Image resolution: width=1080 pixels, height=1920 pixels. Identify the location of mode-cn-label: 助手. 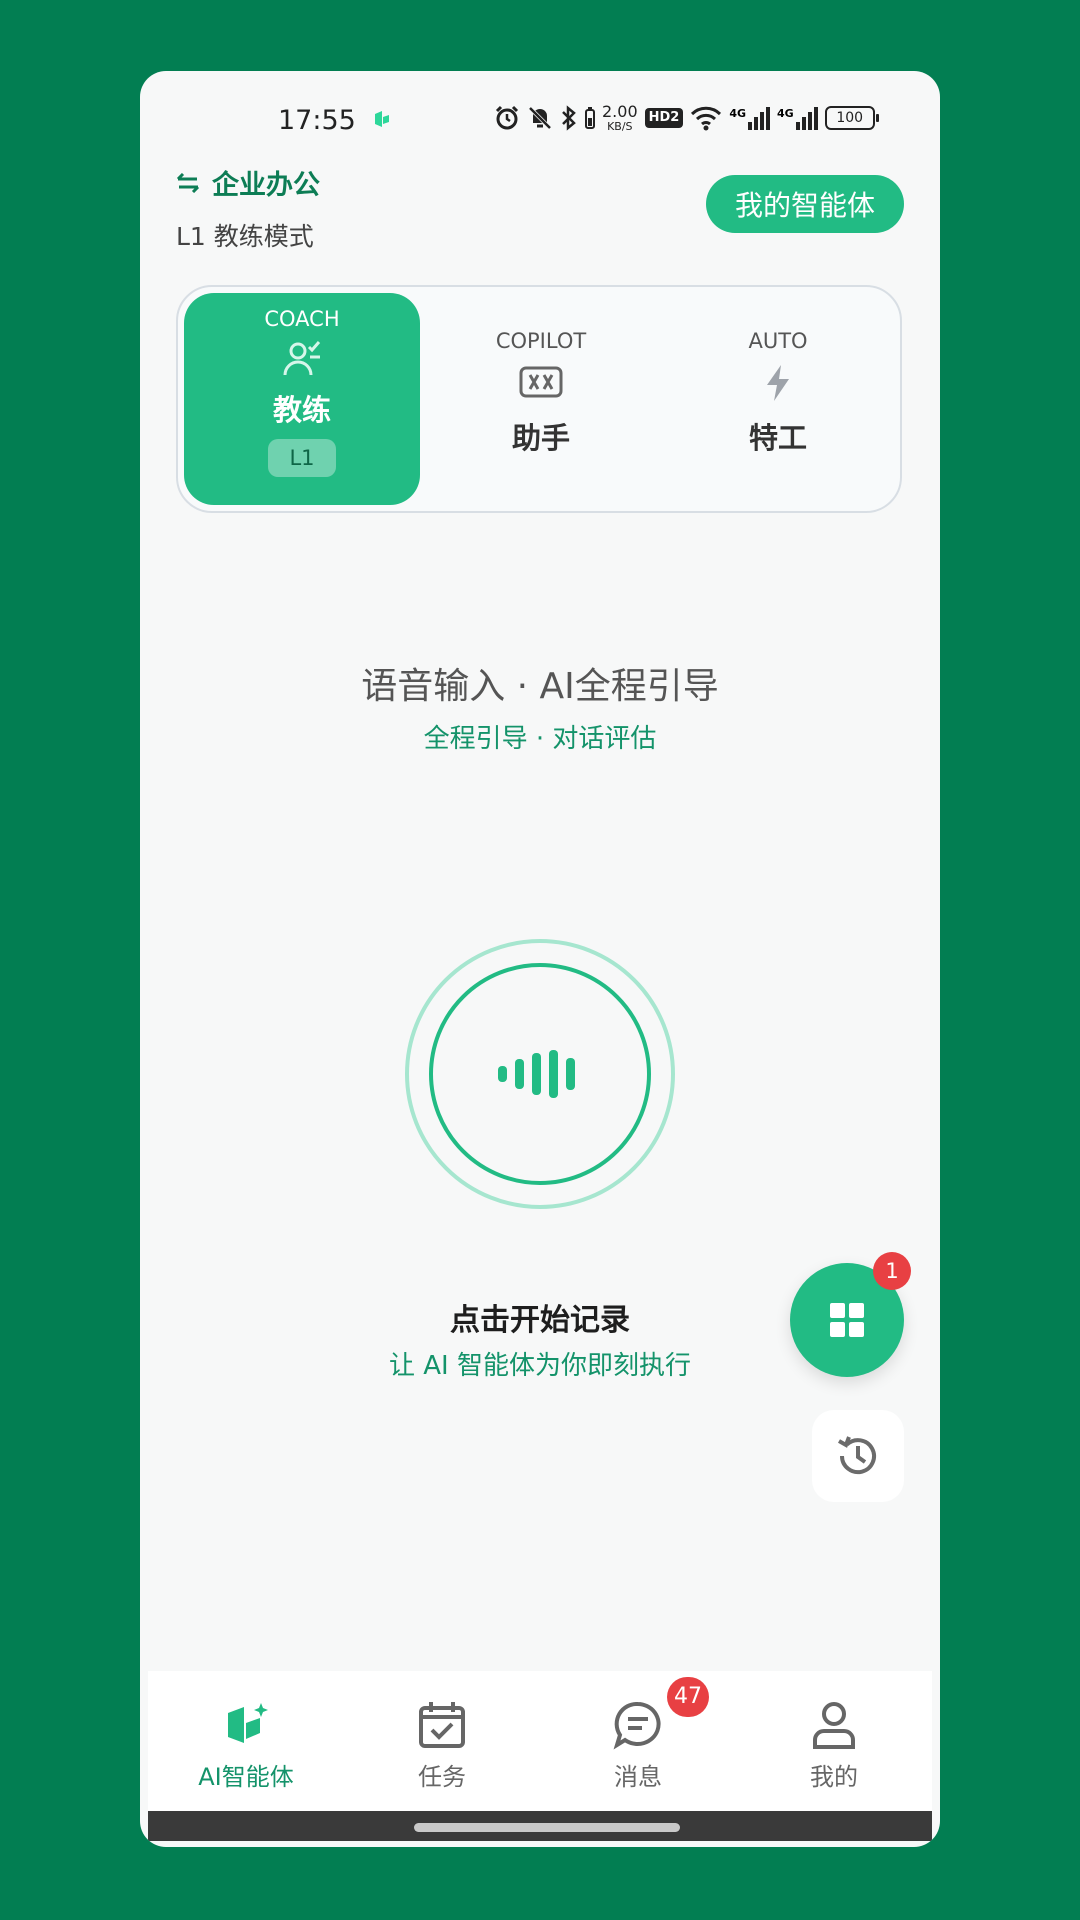
(540, 438).